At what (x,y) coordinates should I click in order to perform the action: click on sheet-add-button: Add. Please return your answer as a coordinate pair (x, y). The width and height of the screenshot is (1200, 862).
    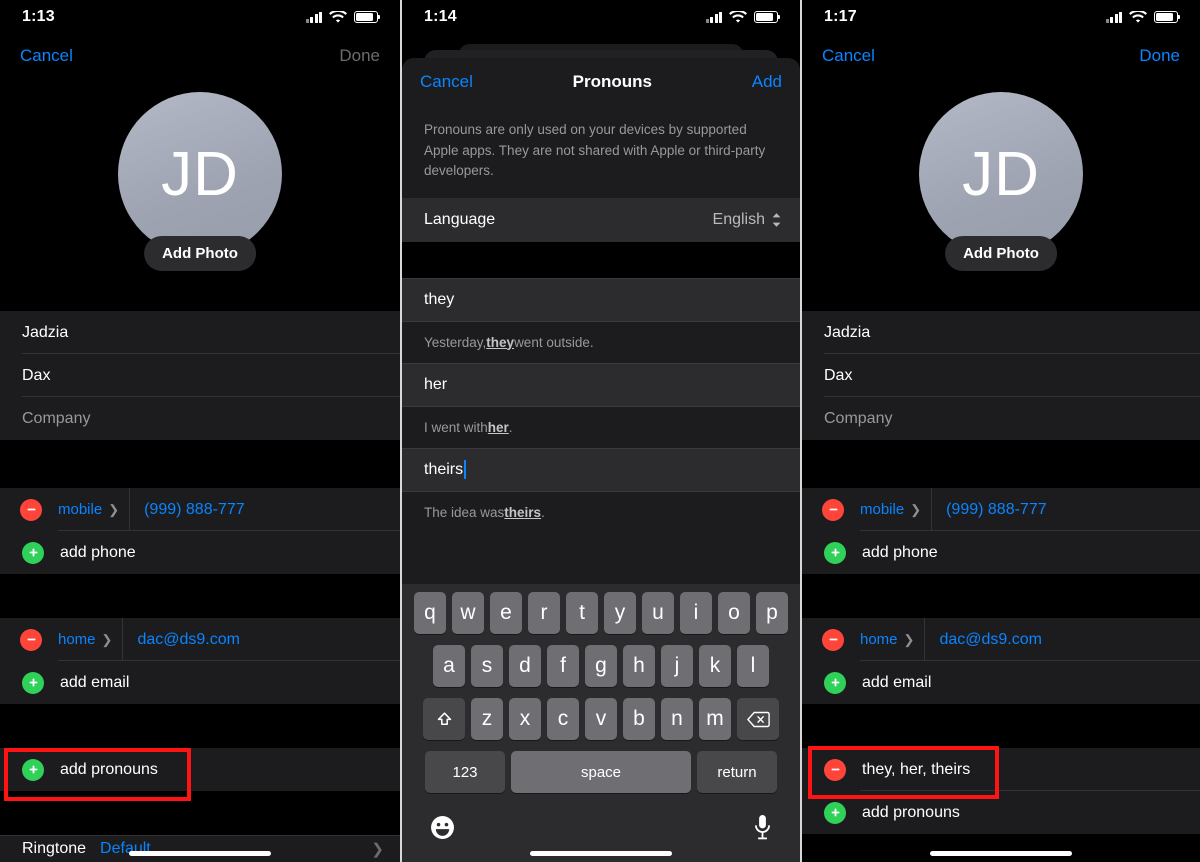
    Looking at the image, I should click on (767, 82).